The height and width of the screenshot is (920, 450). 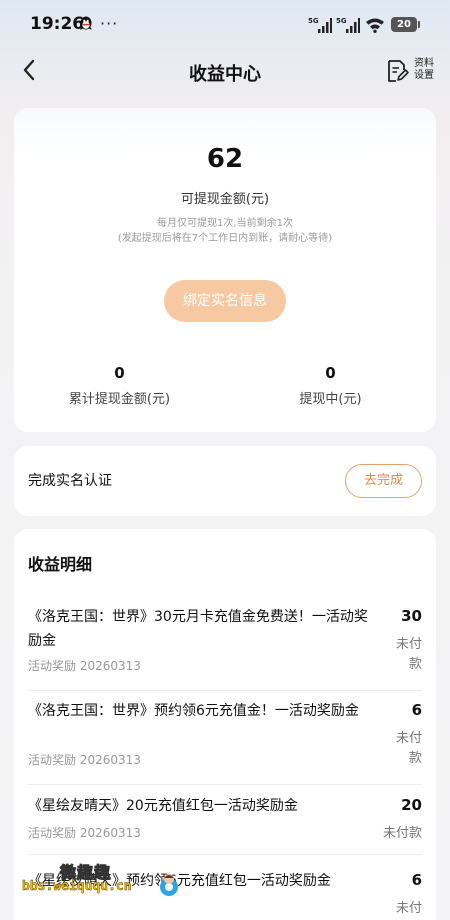 What do you see at coordinates (163, 806) in the screenshot?
I see `item-title: 《星绘友晴天》20元充值红包一活动奖励金` at bounding box center [163, 806].